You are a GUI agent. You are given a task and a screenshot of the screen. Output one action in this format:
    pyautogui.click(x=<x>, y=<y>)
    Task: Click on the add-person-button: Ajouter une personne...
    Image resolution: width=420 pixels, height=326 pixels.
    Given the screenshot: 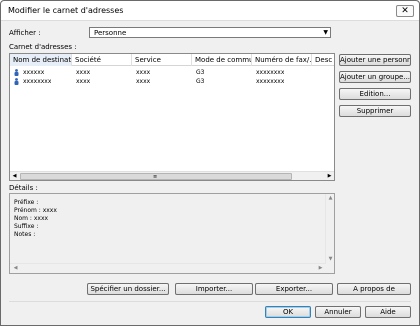 What is the action you would take?
    pyautogui.click(x=375, y=60)
    